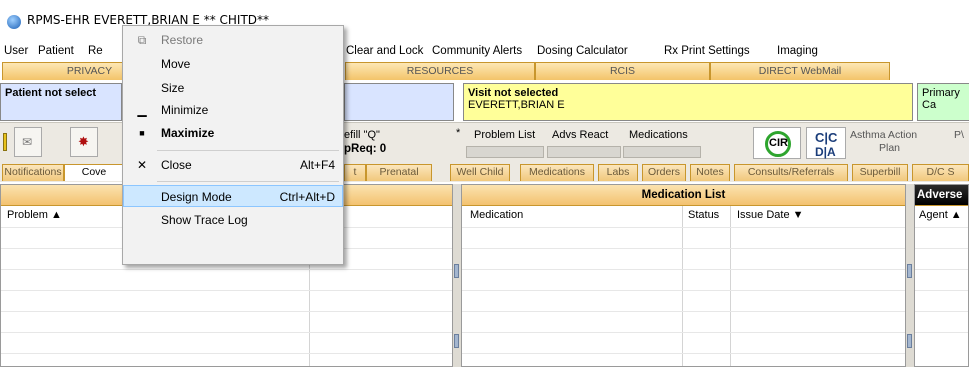 The image size is (969, 367). I want to click on cic-dia-button: C|C D|A, so click(826, 143).